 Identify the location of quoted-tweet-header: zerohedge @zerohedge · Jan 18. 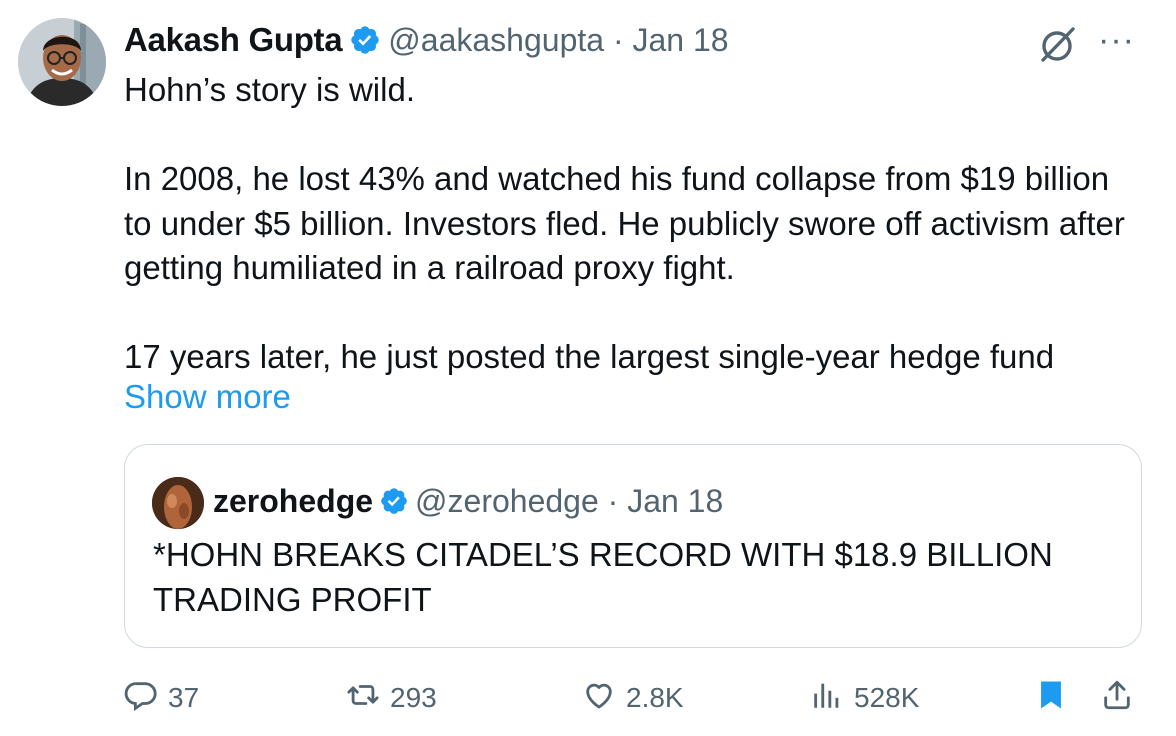
(468, 501).